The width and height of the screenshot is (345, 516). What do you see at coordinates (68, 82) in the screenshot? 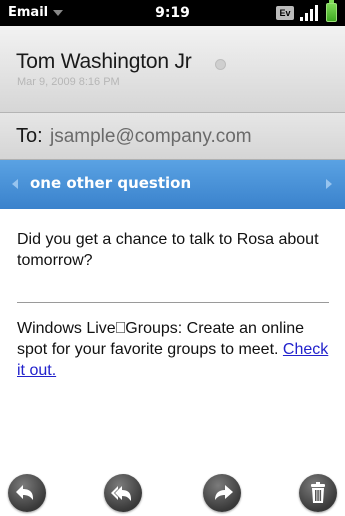
I see `message-date: Mar 9, 2009 8:16 PM` at bounding box center [68, 82].